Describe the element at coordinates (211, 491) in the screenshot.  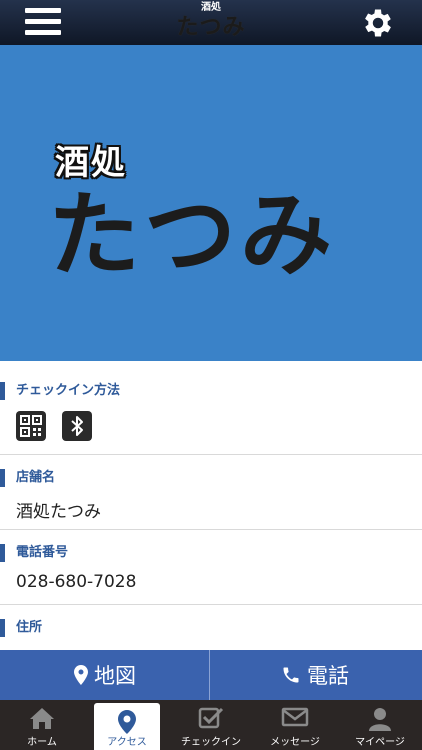
I see `shop-name-section: 店舗名 酒処たつみ` at that location.